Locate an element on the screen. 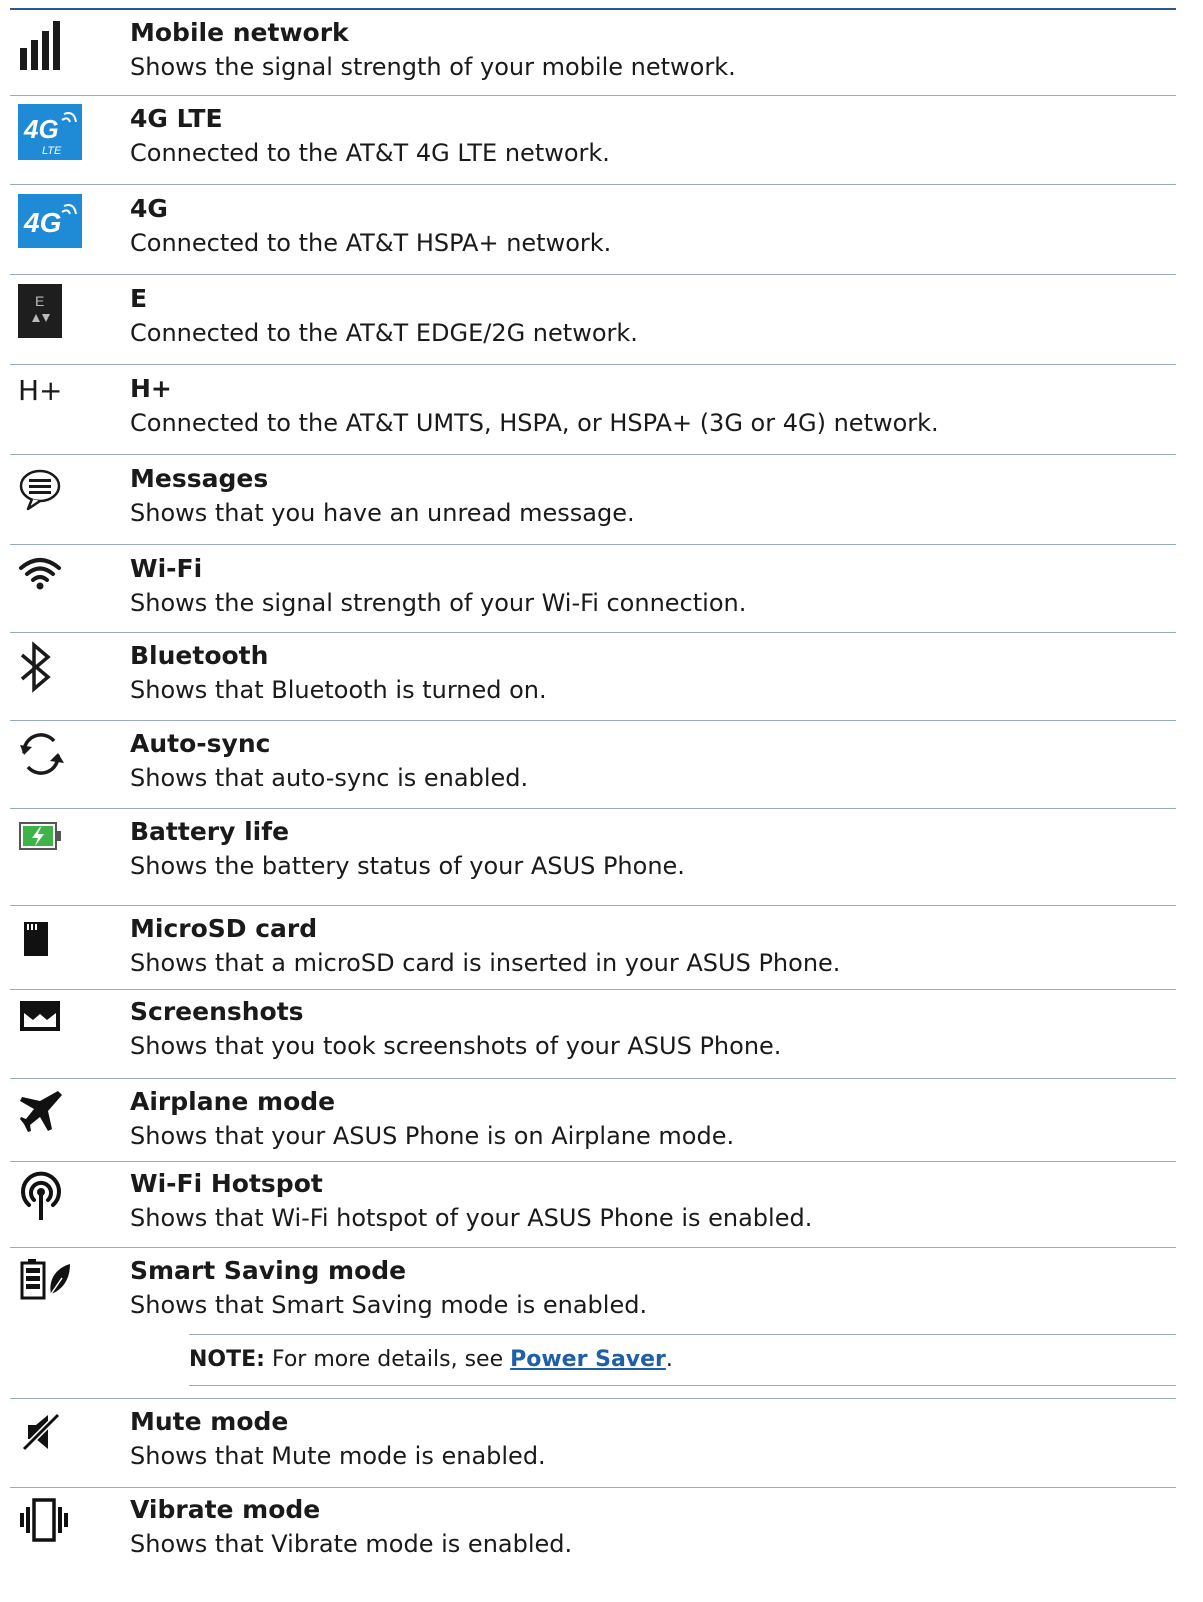 The width and height of the screenshot is (1203, 1602). entry-title: Wi-Fi is located at coordinates (166, 568).